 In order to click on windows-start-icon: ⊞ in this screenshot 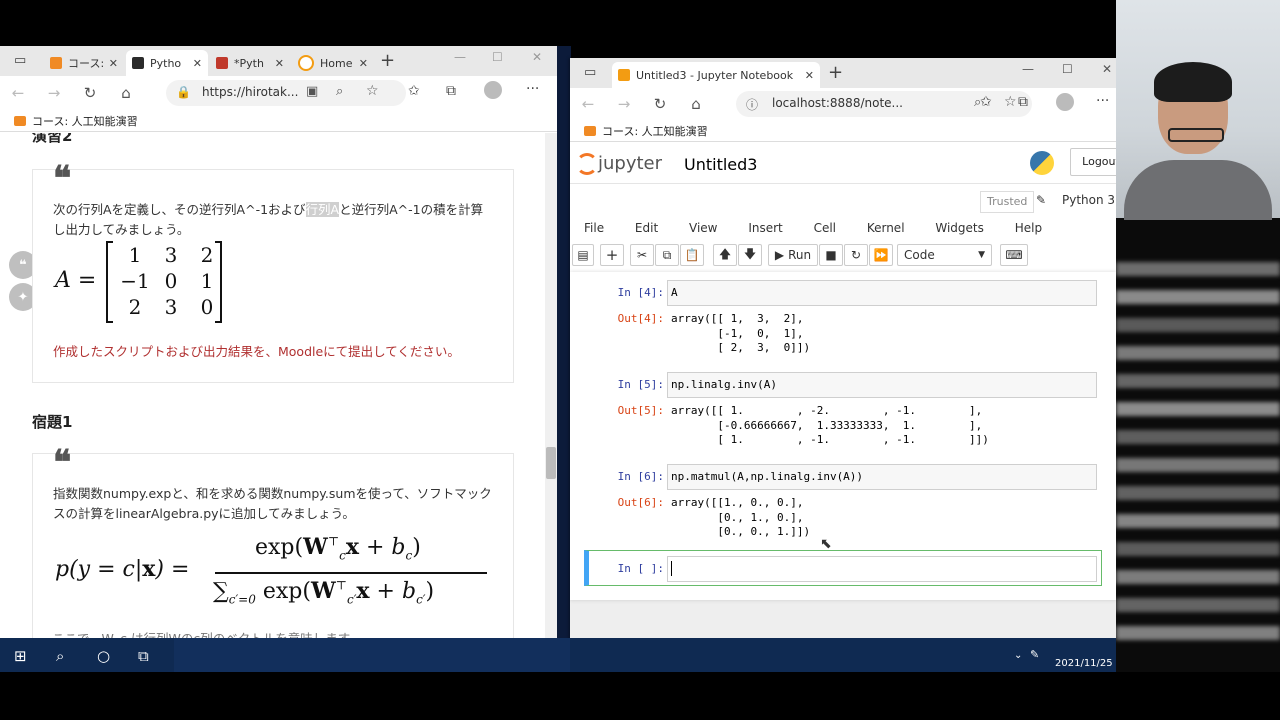, I will do `click(20, 656)`.